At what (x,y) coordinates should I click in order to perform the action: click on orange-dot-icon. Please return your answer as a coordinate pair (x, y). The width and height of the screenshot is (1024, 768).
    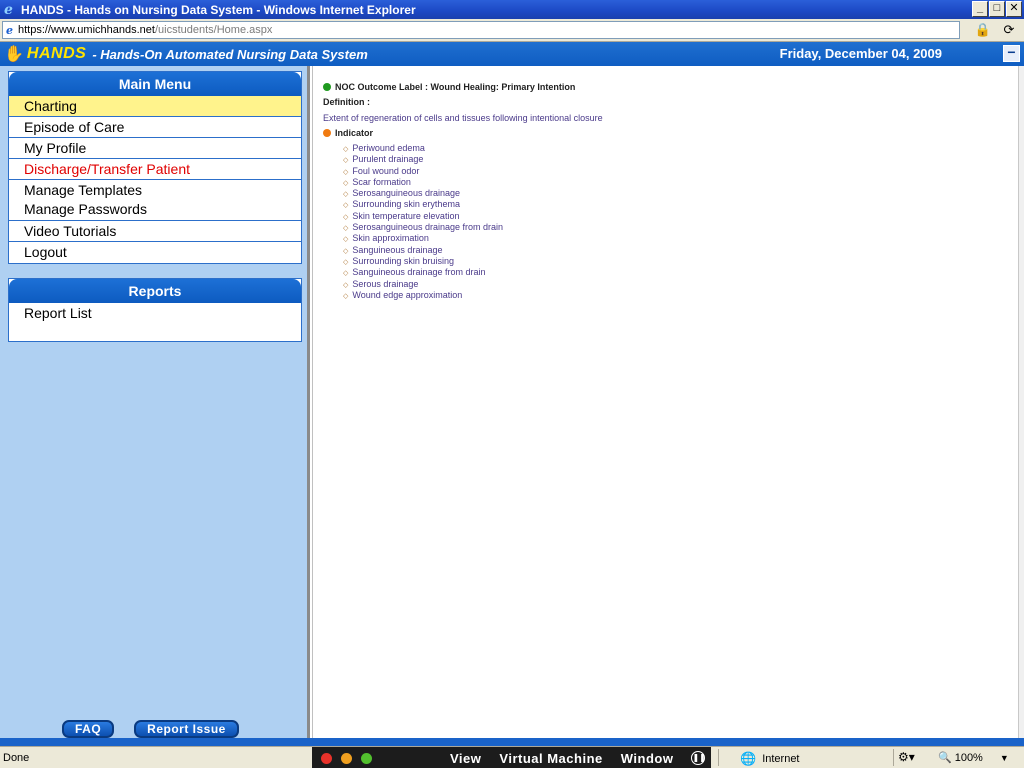
    Looking at the image, I should click on (327, 133).